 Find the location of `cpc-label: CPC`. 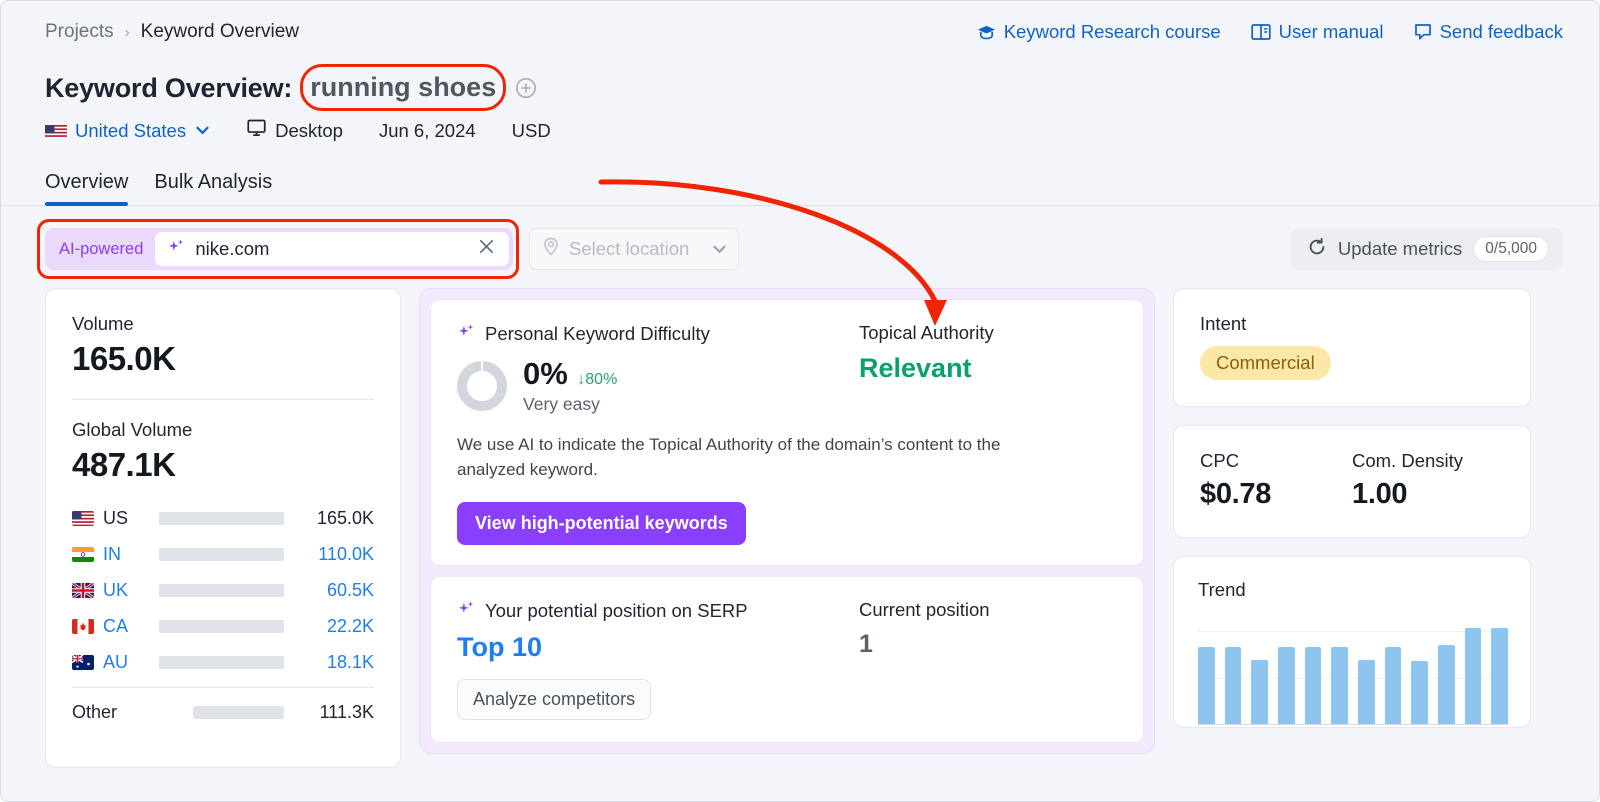

cpc-label: CPC is located at coordinates (1220, 460).